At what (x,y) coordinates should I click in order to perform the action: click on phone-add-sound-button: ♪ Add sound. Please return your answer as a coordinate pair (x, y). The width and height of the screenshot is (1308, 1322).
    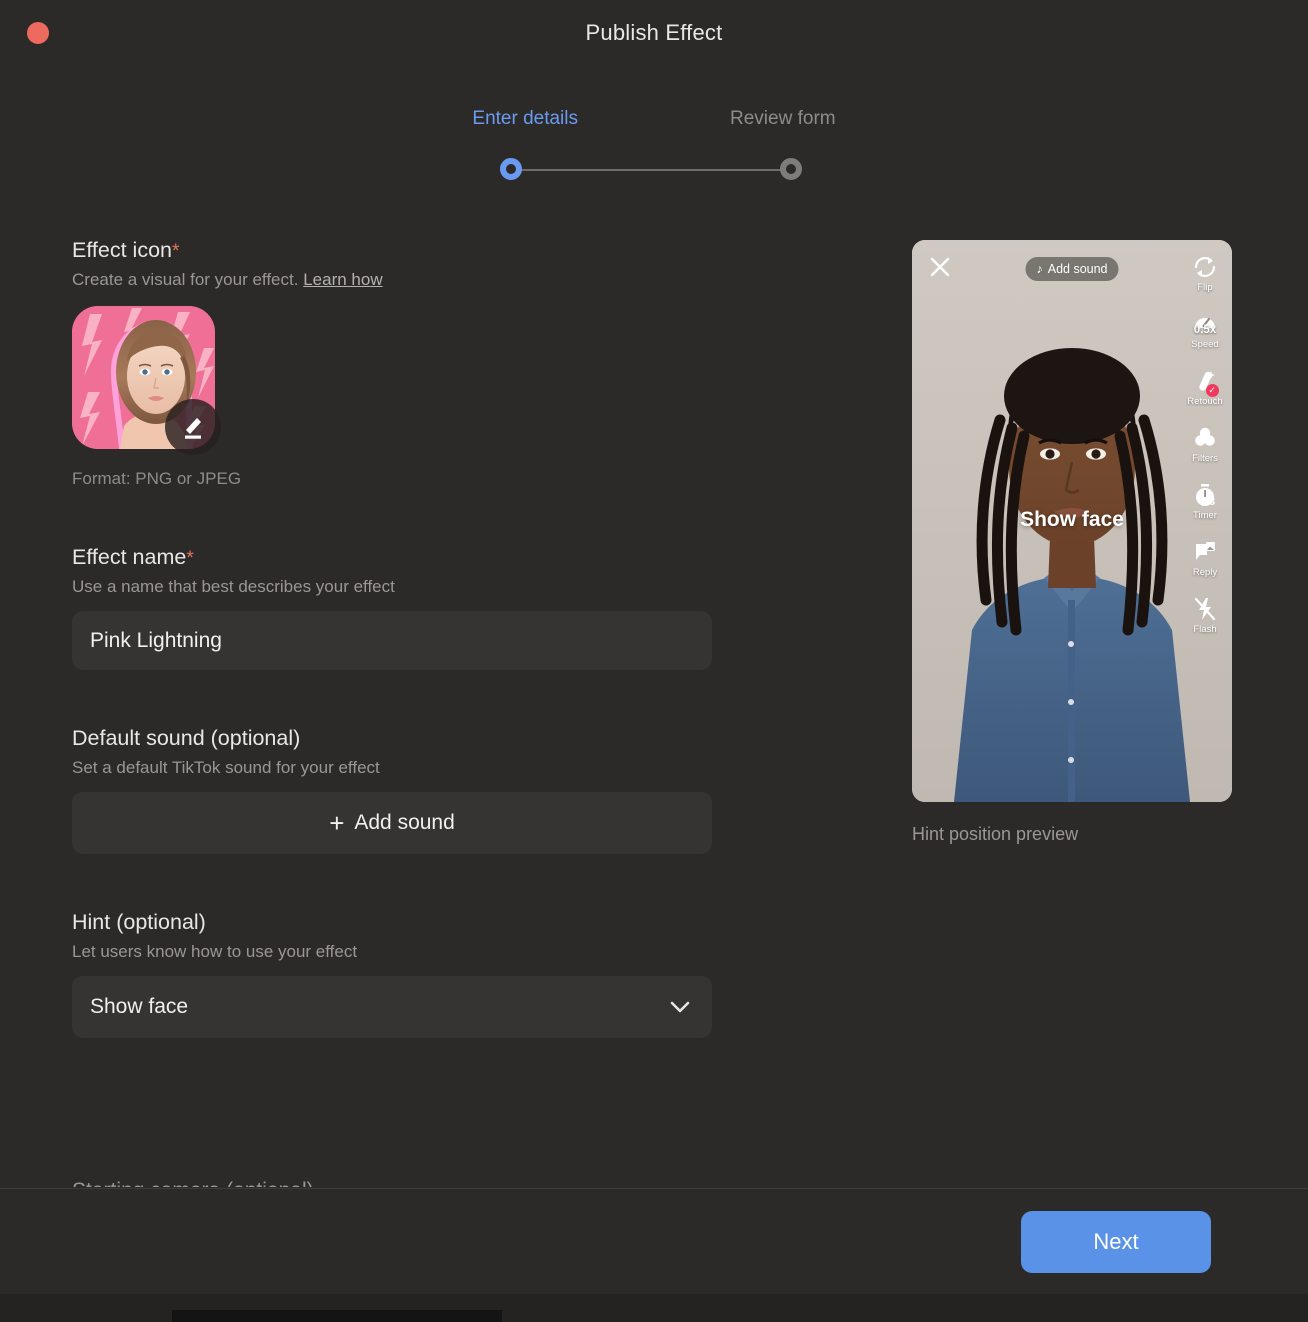
    Looking at the image, I should click on (1072, 269).